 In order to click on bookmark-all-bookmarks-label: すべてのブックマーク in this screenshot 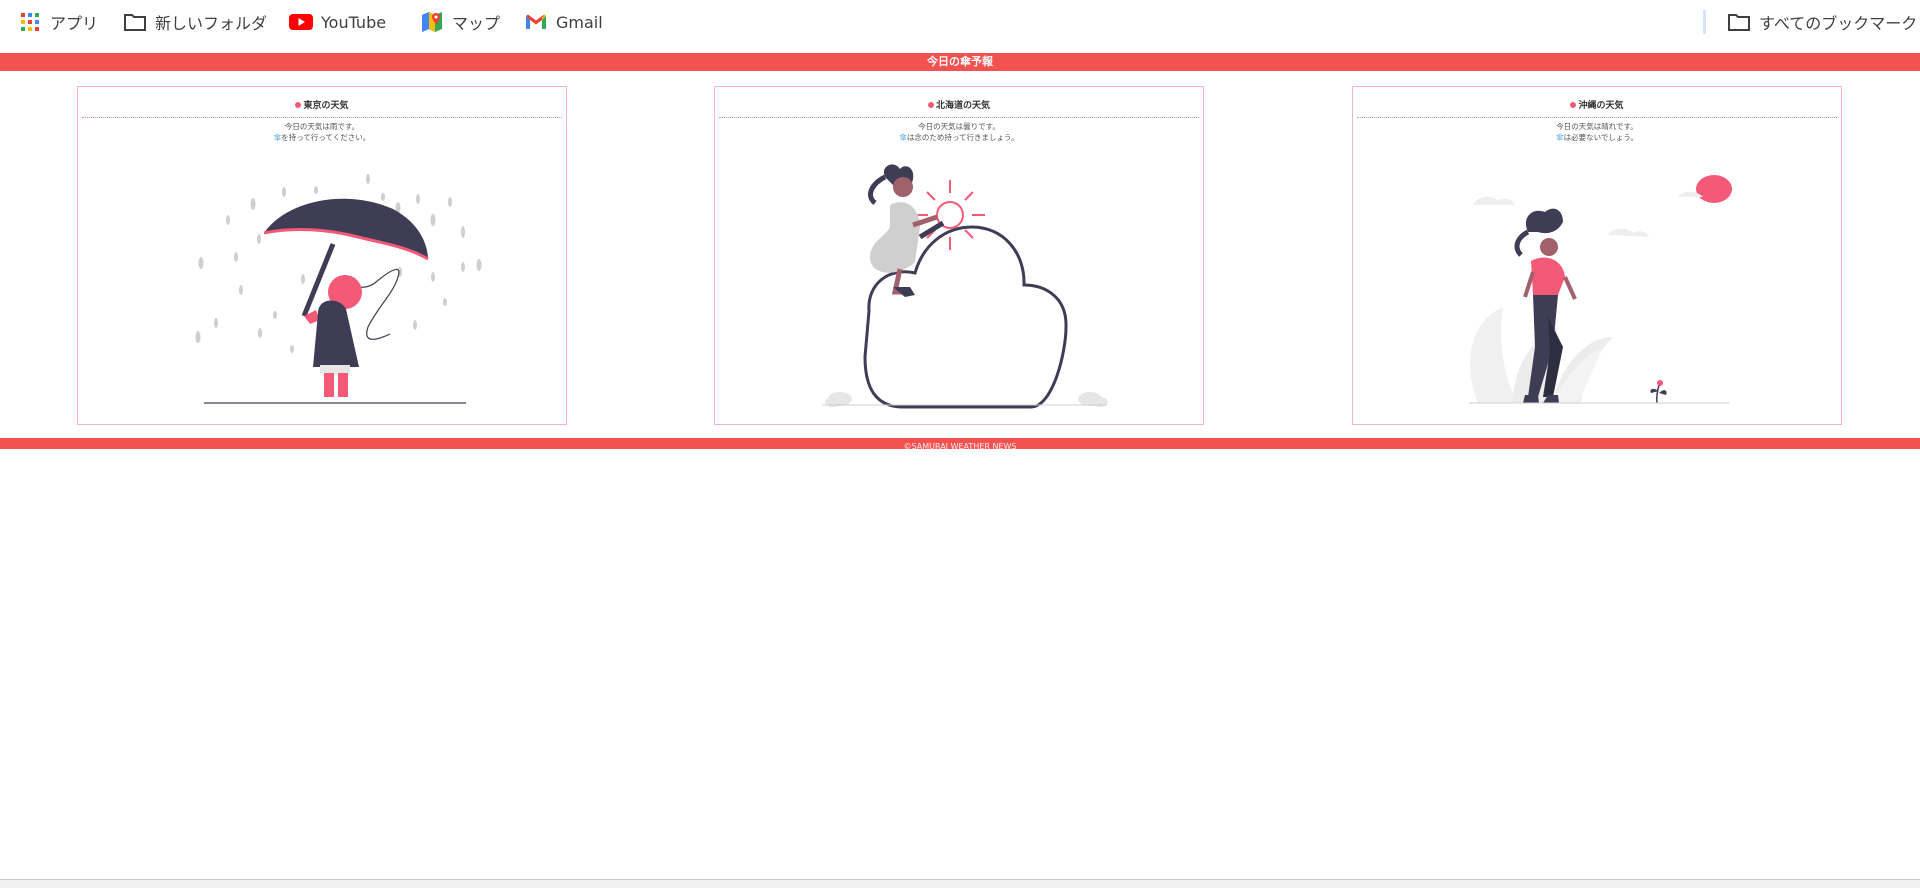, I will do `click(1838, 23)`.